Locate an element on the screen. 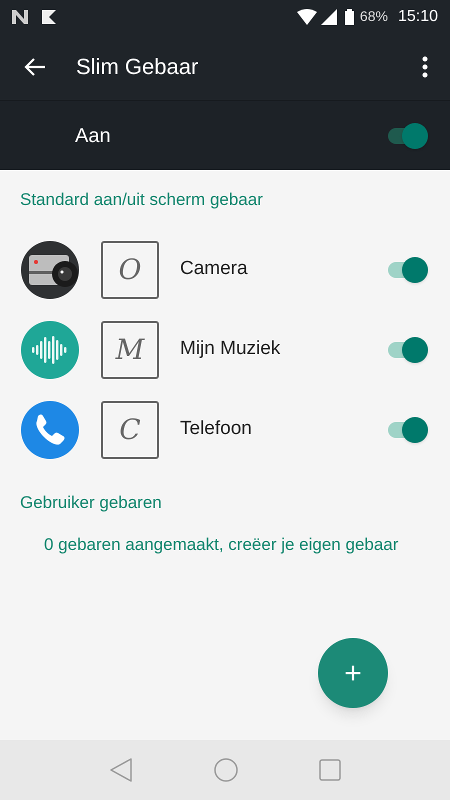 The width and height of the screenshot is (450, 800). battery-percent: 68% is located at coordinates (374, 16).